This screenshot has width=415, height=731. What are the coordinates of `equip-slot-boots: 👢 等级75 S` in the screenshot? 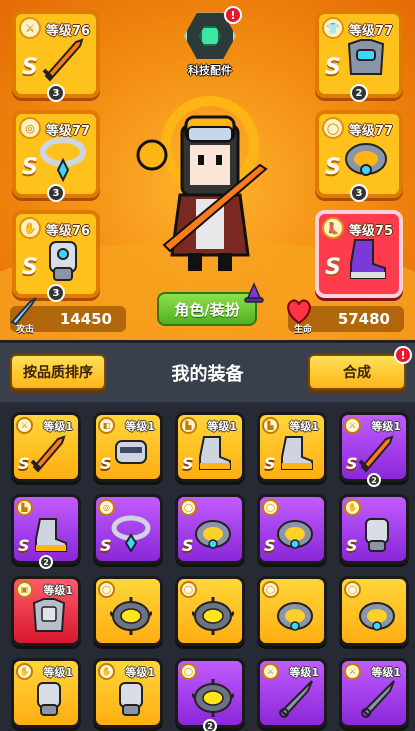 It's located at (359, 254).